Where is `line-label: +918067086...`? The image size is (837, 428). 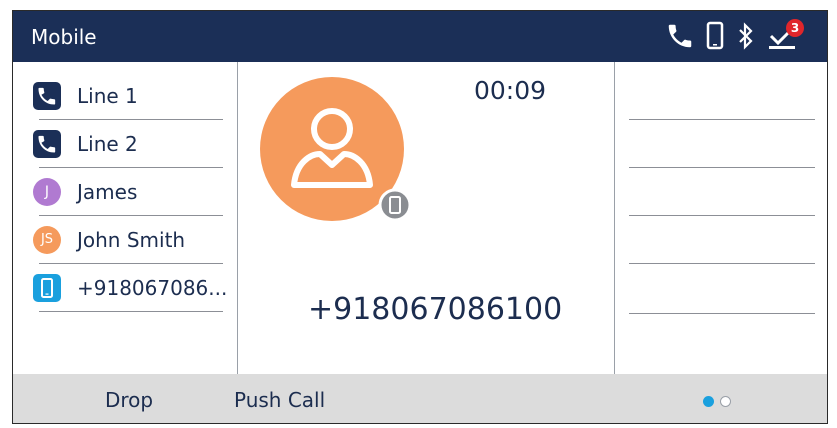
line-label: +918067086... is located at coordinates (152, 288).